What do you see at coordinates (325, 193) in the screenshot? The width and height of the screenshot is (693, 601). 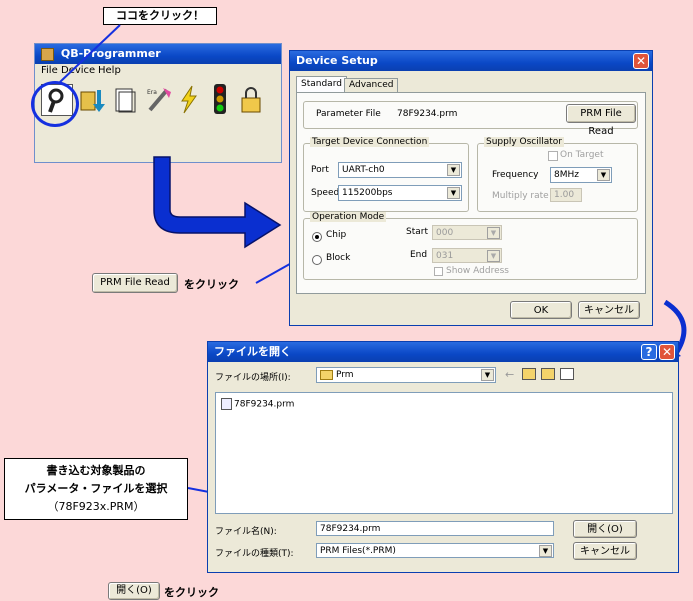 I see `speed-label: Speed` at bounding box center [325, 193].